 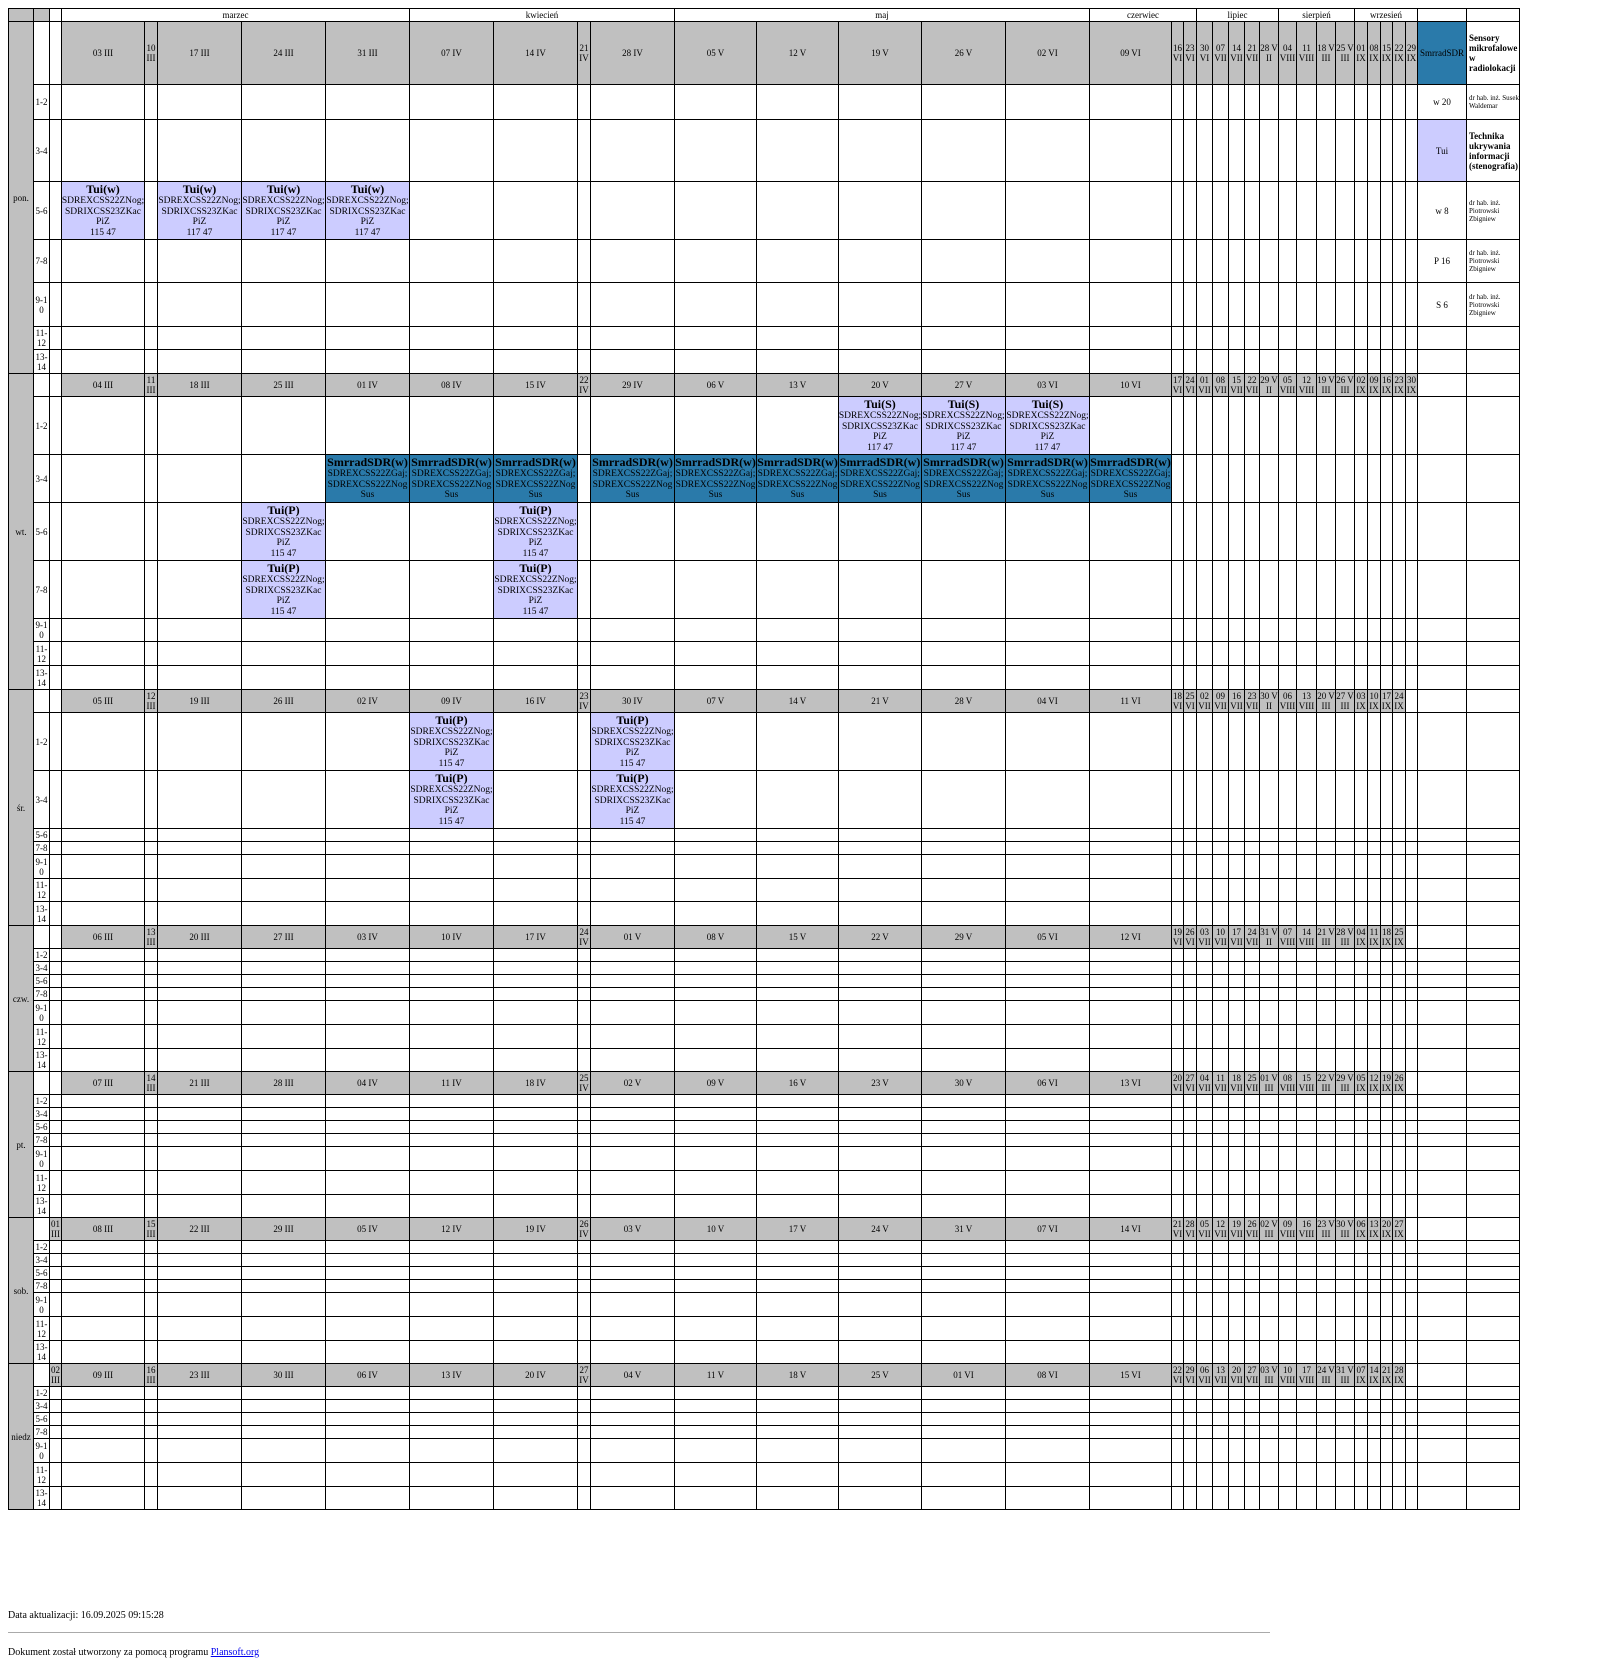 I want to click on slot-label-text: 5-6, so click(x=41, y=1127).